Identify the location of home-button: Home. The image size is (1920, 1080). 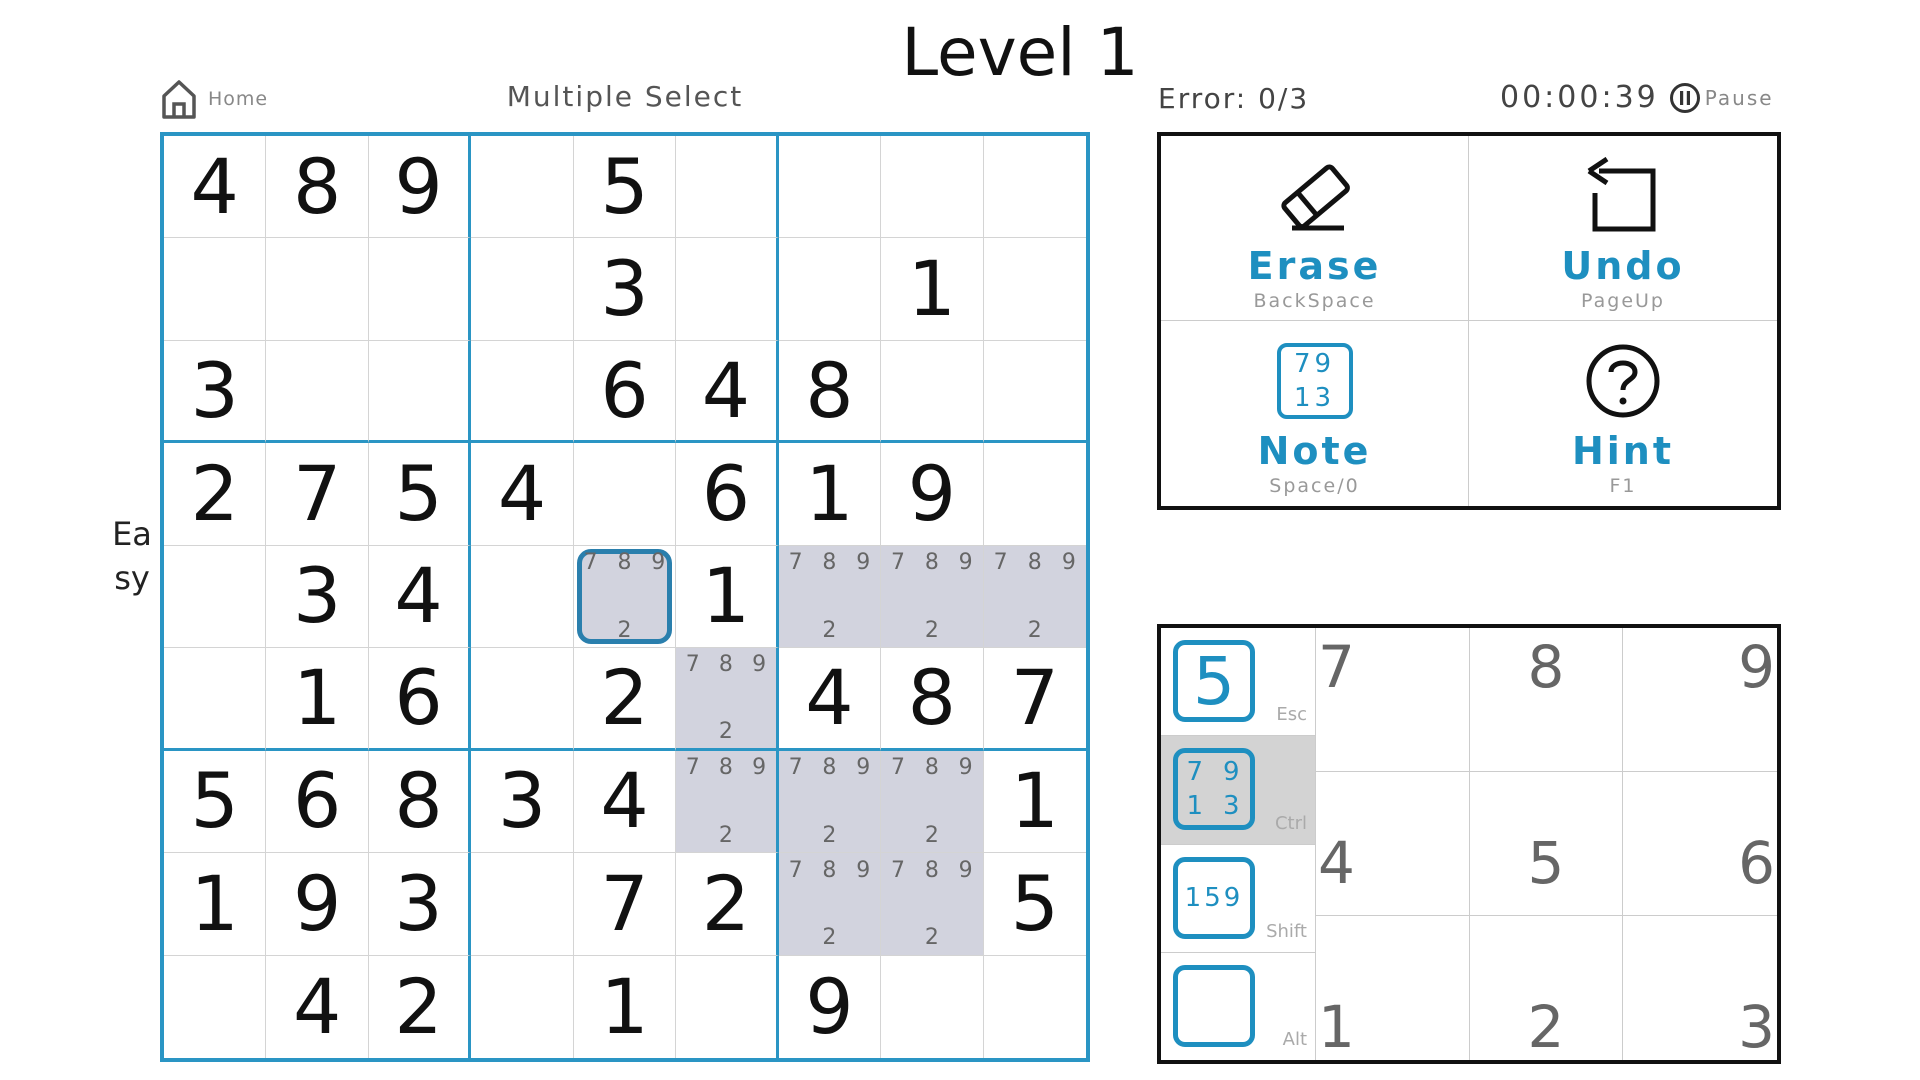
(214, 99).